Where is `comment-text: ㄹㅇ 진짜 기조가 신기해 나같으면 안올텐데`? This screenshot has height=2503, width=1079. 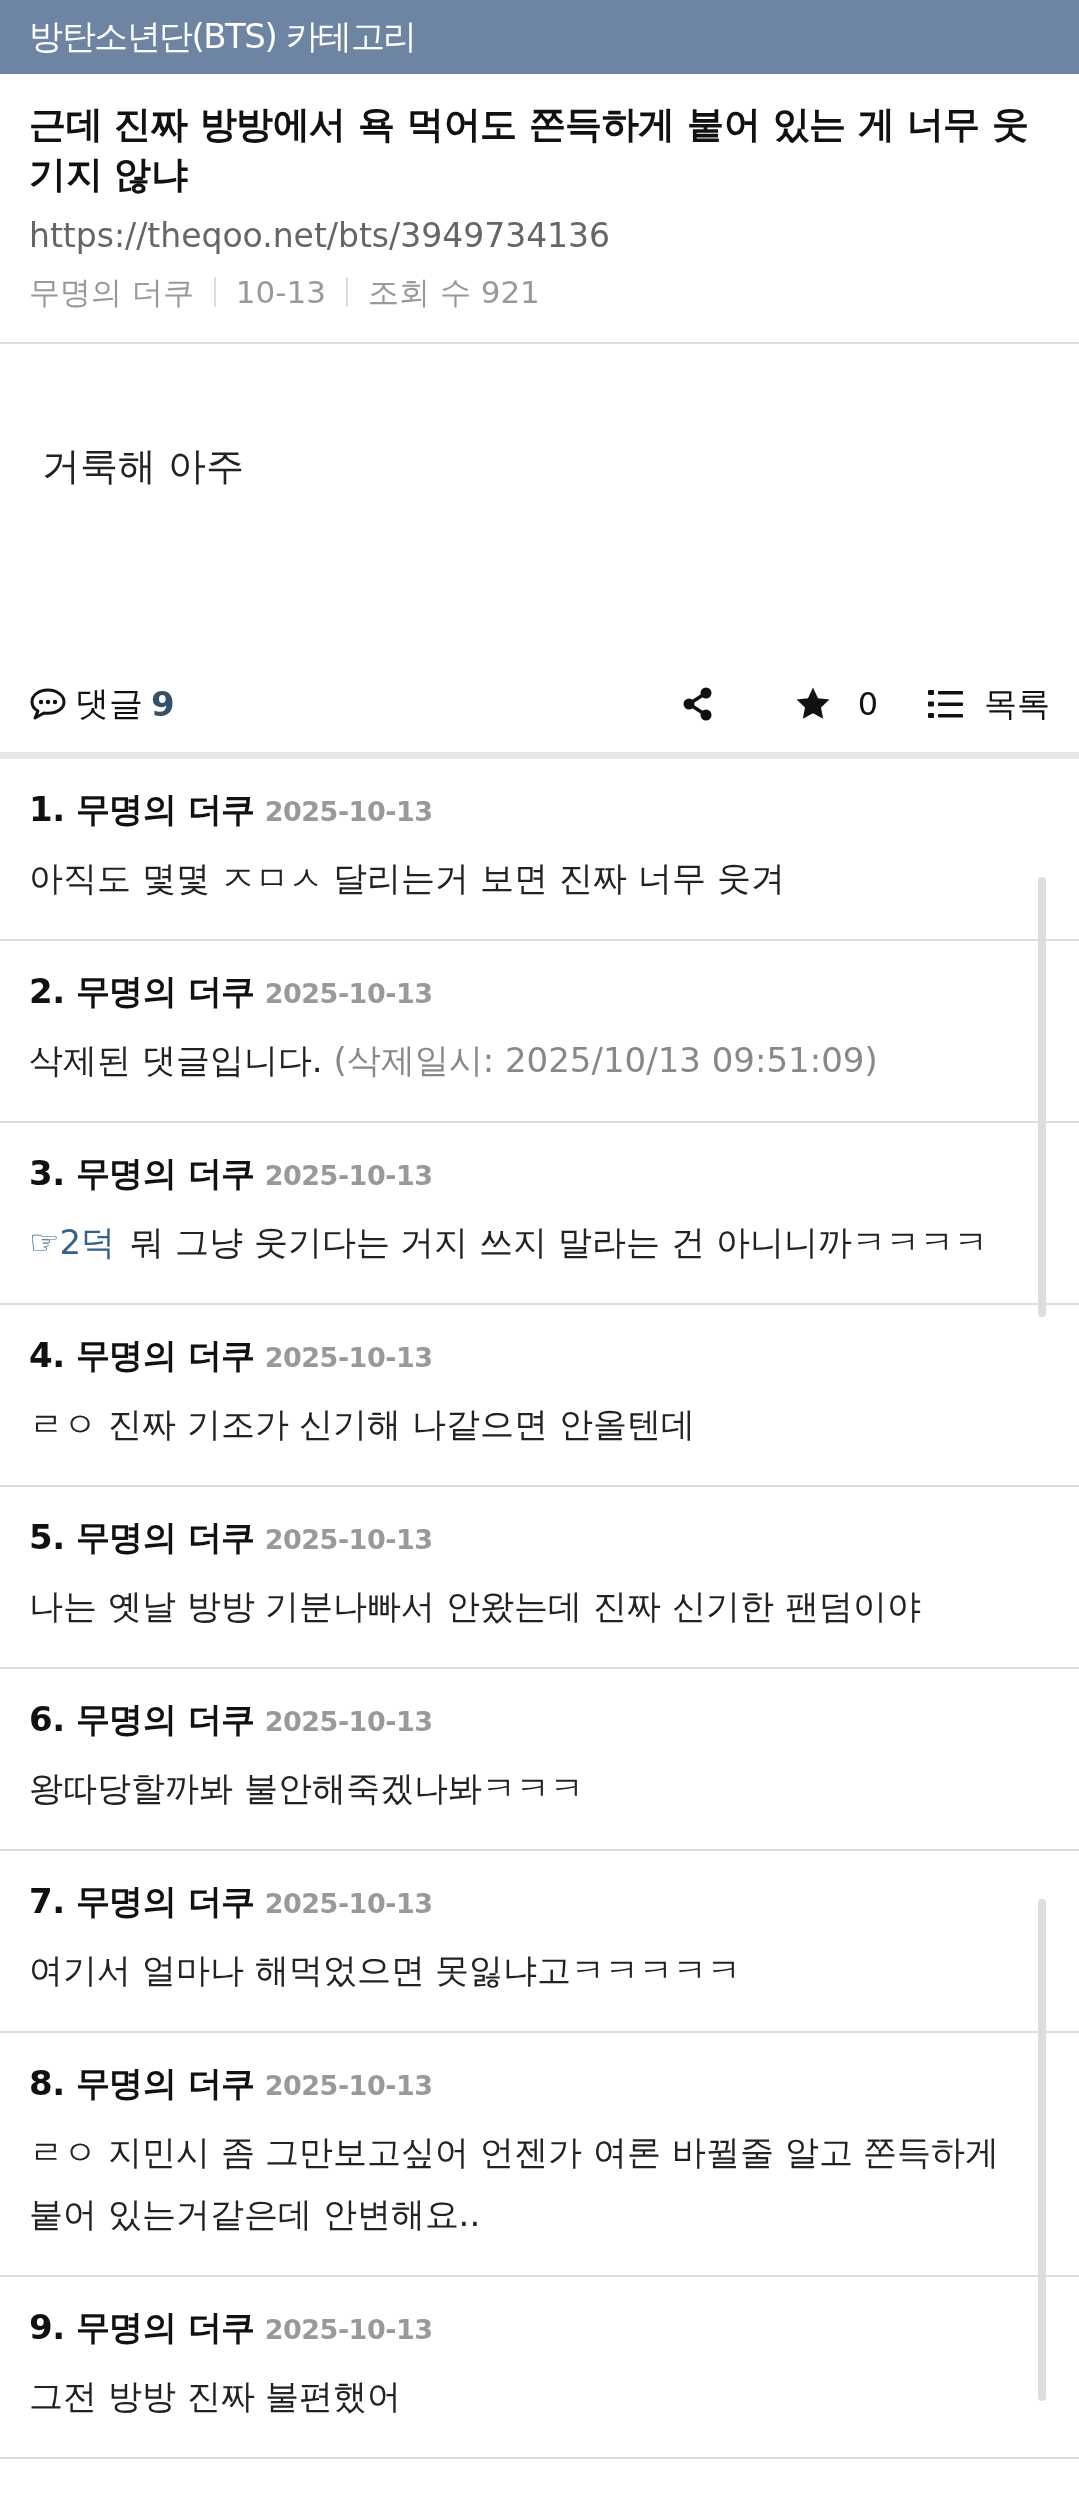 comment-text: ㄹㅇ 진짜 기조가 신기해 나같으면 안올텐데 is located at coordinates (363, 1424).